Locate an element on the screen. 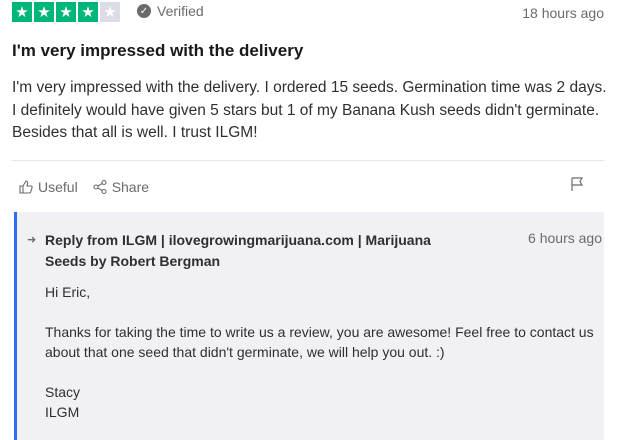  share-label: Share is located at coordinates (130, 187).